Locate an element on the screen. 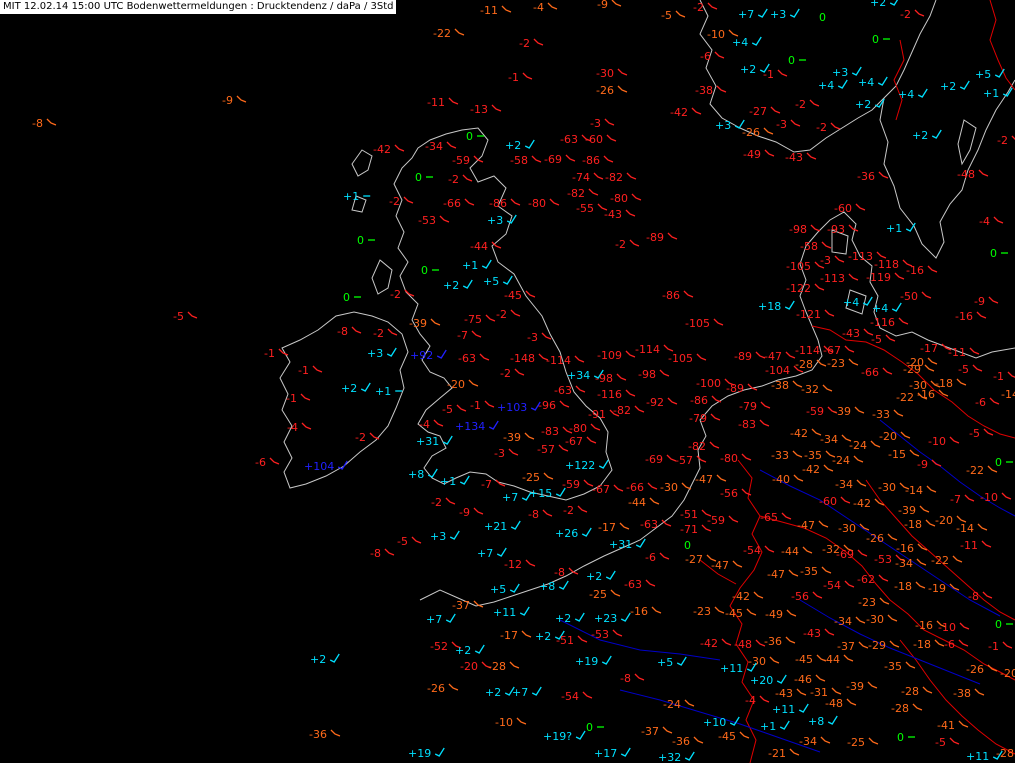  station-observation: -86 is located at coordinates (678, 295).